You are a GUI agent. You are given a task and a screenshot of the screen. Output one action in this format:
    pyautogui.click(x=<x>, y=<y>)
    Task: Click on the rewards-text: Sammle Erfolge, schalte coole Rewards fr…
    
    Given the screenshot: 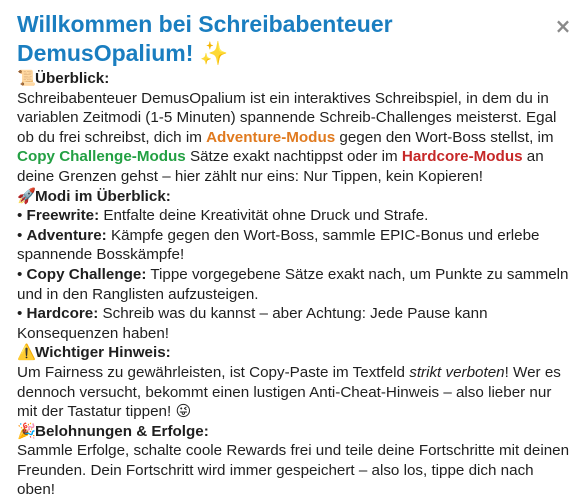 What is the action you would take?
    pyautogui.click(x=293, y=470)
    